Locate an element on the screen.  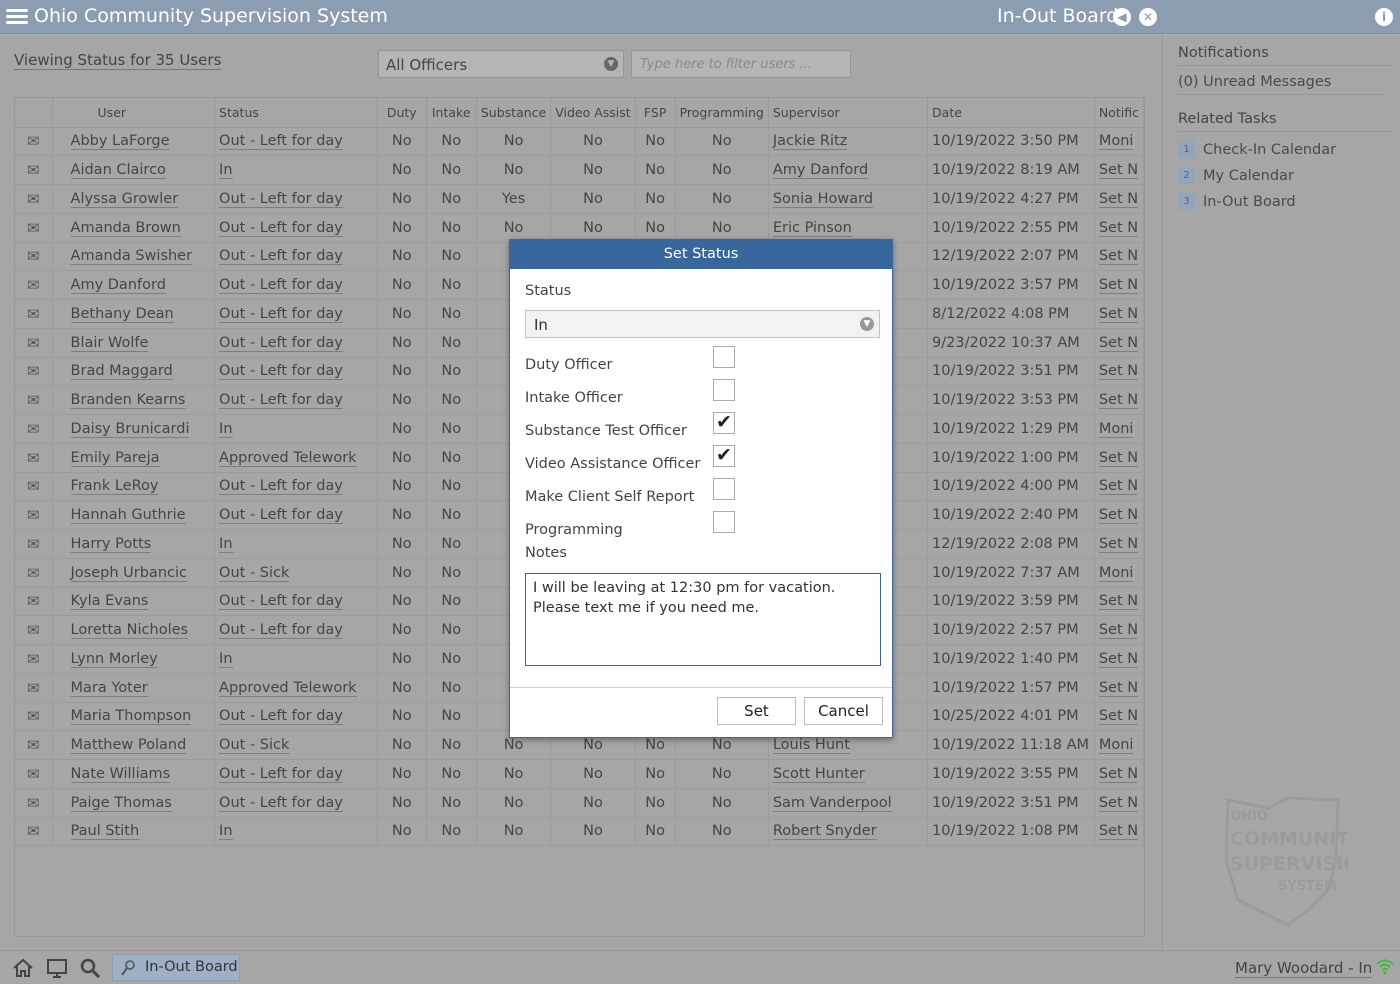
back-icon: ◀ is located at coordinates (1122, 17).